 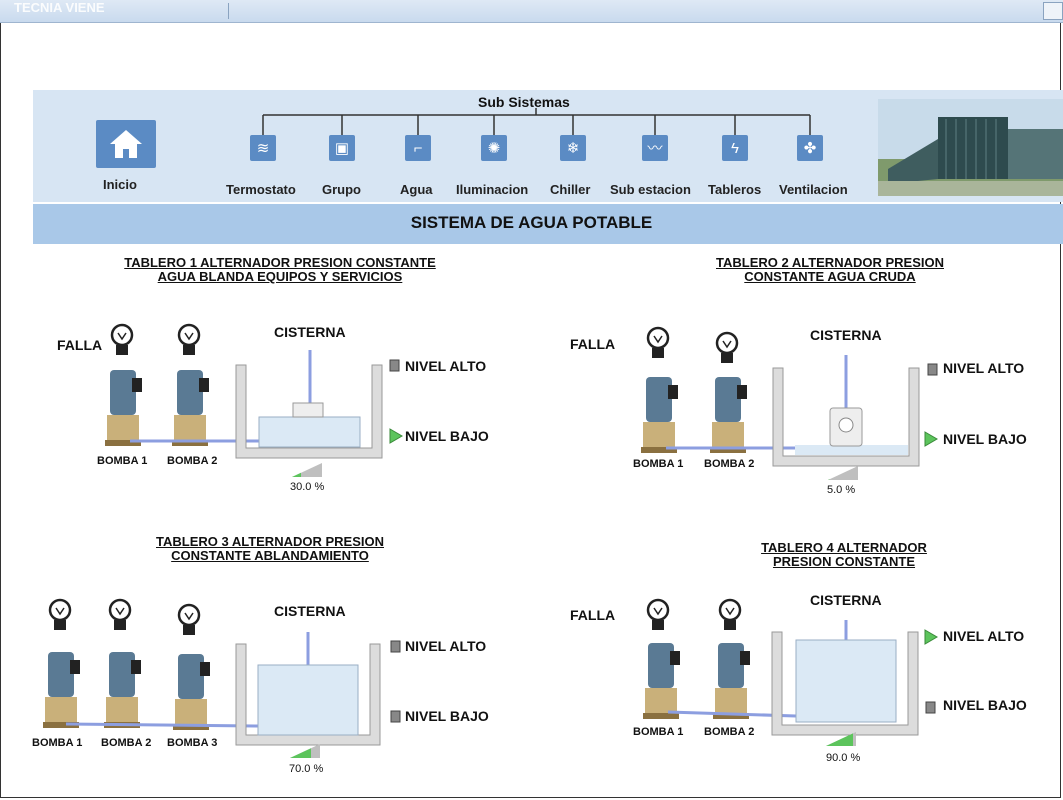 I want to click on panel-4-falla-label: FALLA, so click(x=593, y=615).